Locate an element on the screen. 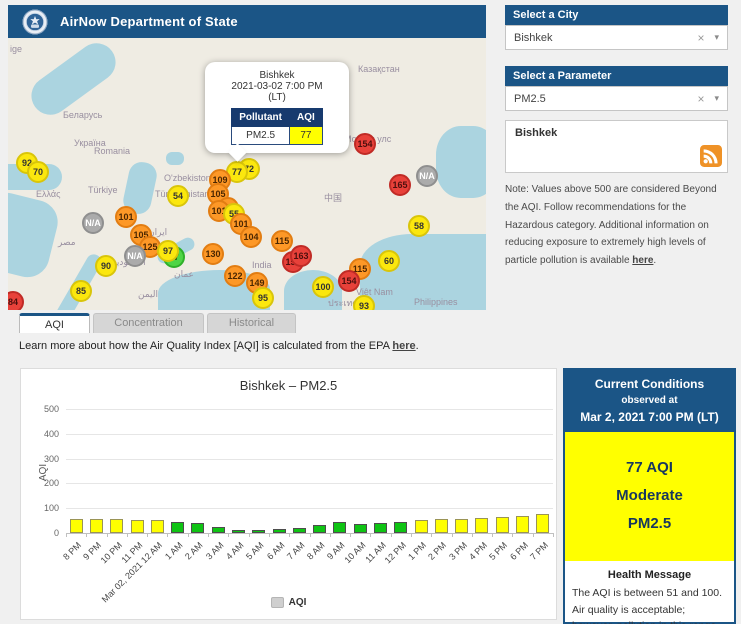  aqi-marker: 163 is located at coordinates (301, 256).